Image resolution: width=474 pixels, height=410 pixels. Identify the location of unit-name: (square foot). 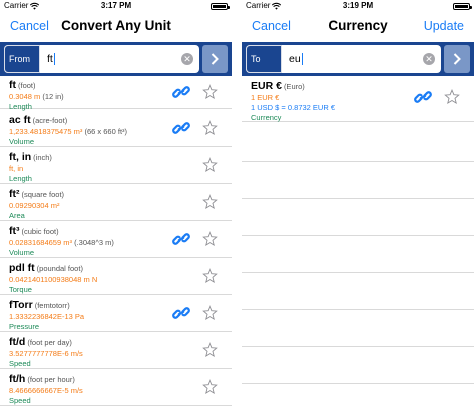
(43, 194).